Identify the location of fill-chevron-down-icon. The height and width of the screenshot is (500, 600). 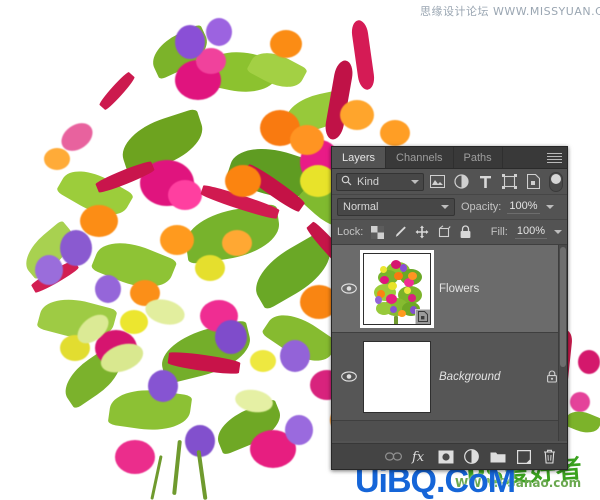
(558, 232).